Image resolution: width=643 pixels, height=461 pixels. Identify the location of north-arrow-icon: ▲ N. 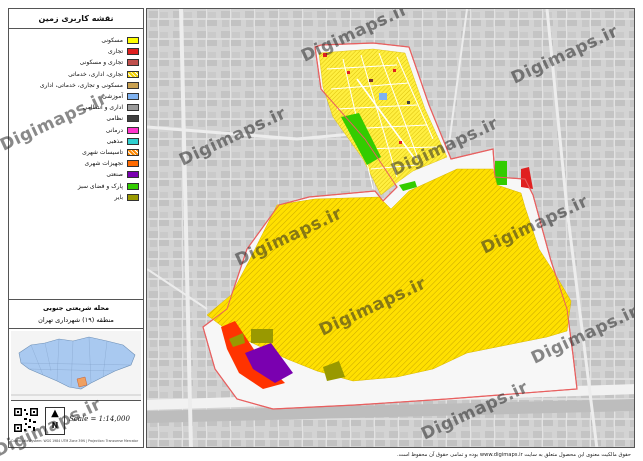
(55, 421).